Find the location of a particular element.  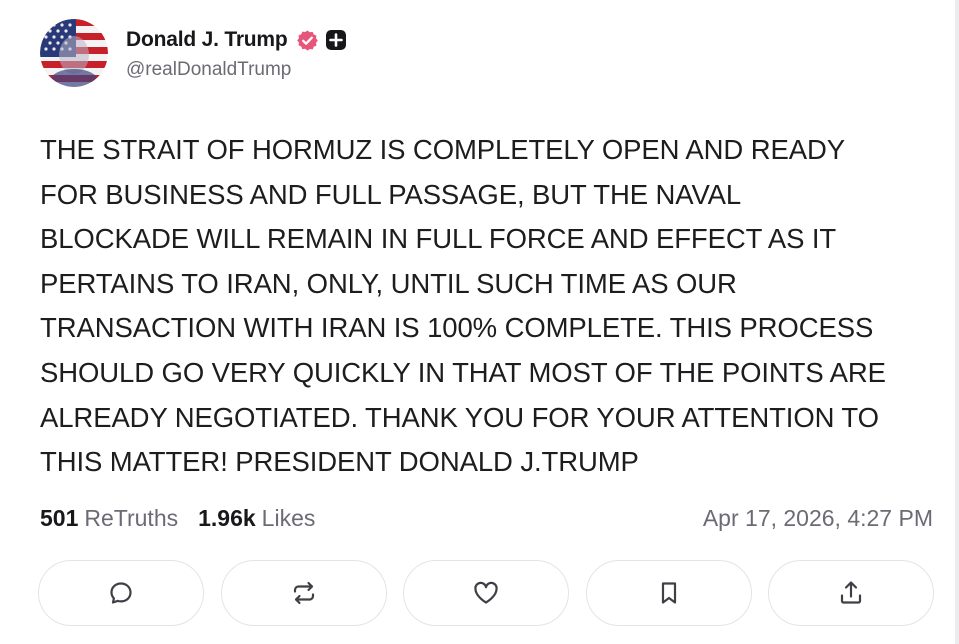

retruth-icon is located at coordinates (303, 593).